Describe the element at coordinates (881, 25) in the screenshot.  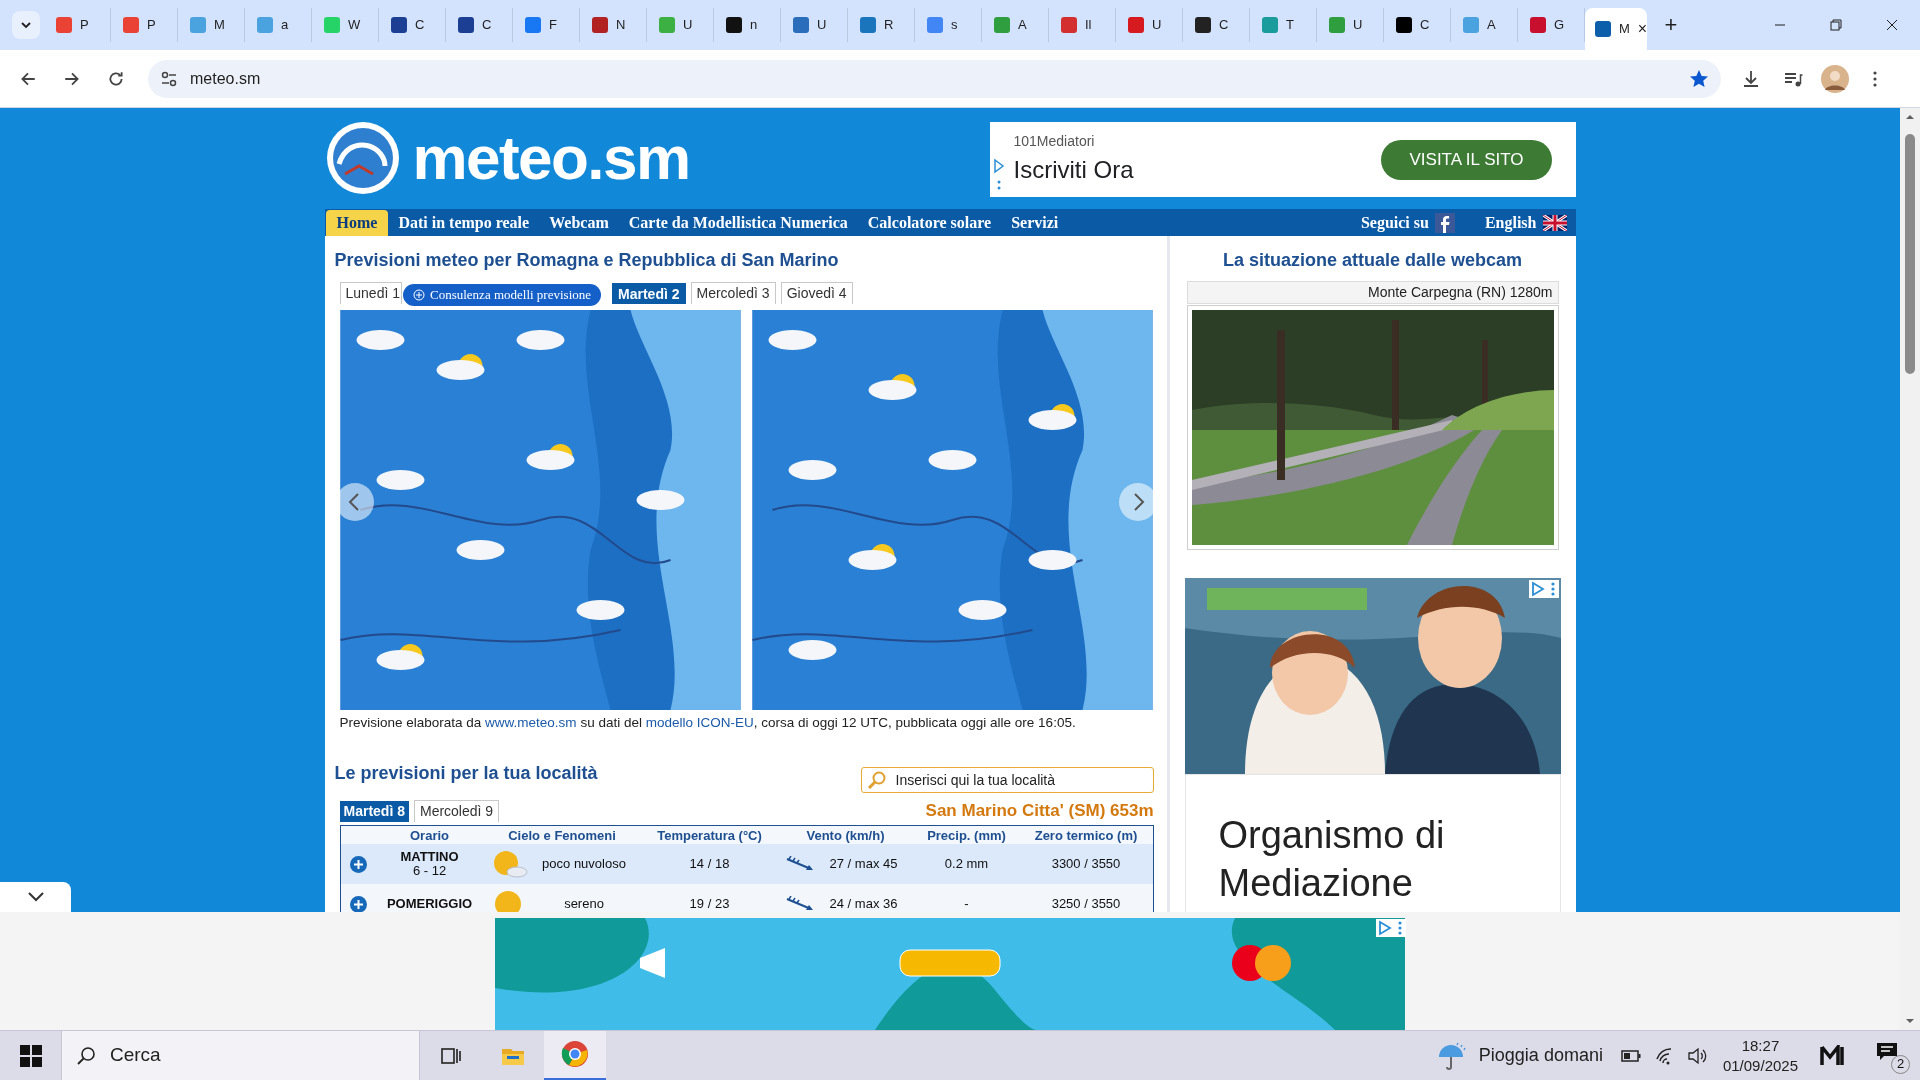
I see `browser-tab: R` at that location.